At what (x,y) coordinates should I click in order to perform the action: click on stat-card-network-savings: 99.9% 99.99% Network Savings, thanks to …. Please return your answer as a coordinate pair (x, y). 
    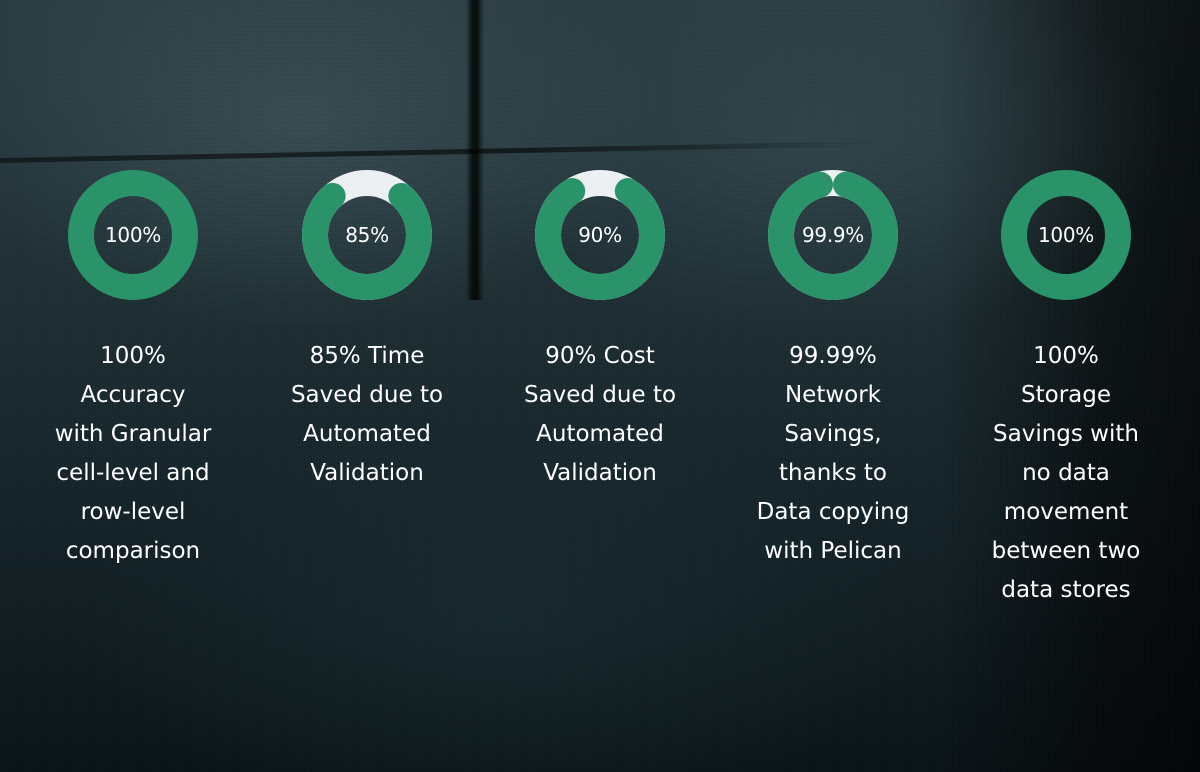
    Looking at the image, I should click on (833, 370).